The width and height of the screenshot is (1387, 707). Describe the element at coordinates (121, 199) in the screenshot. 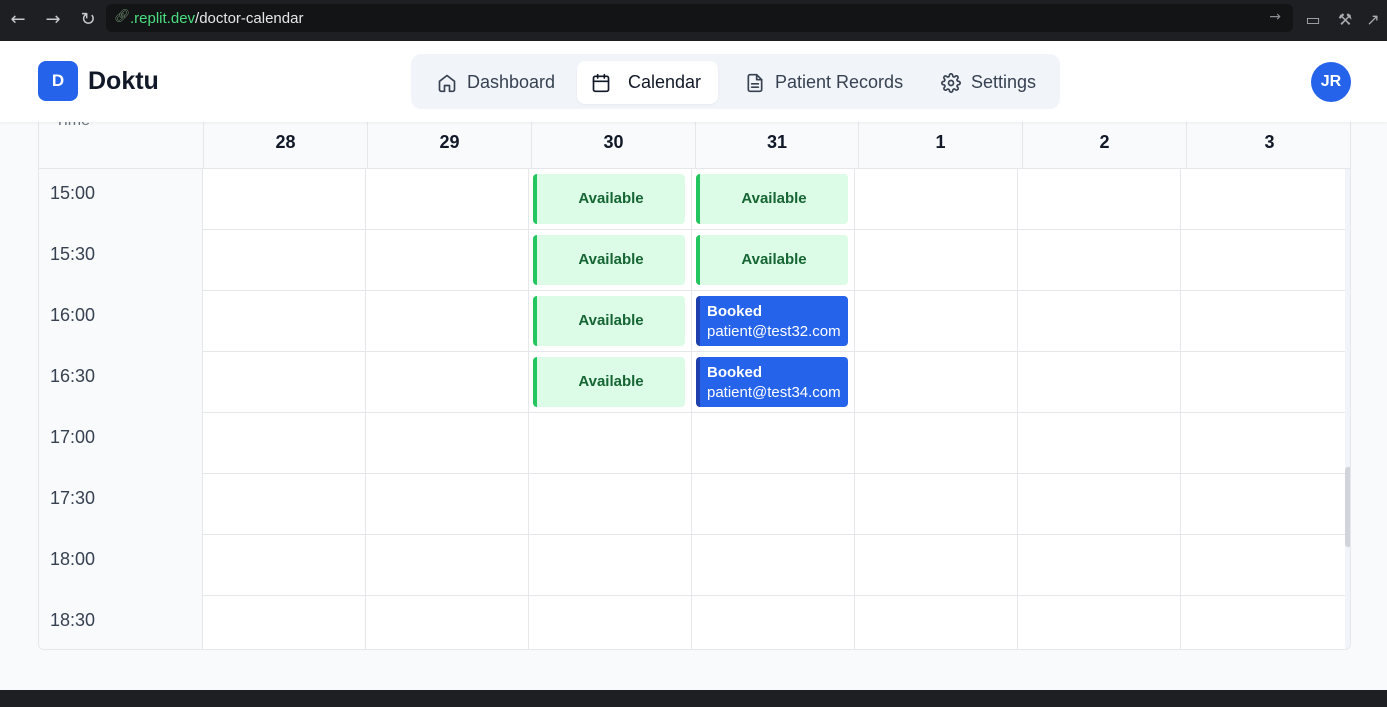

I see `time-label: 15:00` at that location.